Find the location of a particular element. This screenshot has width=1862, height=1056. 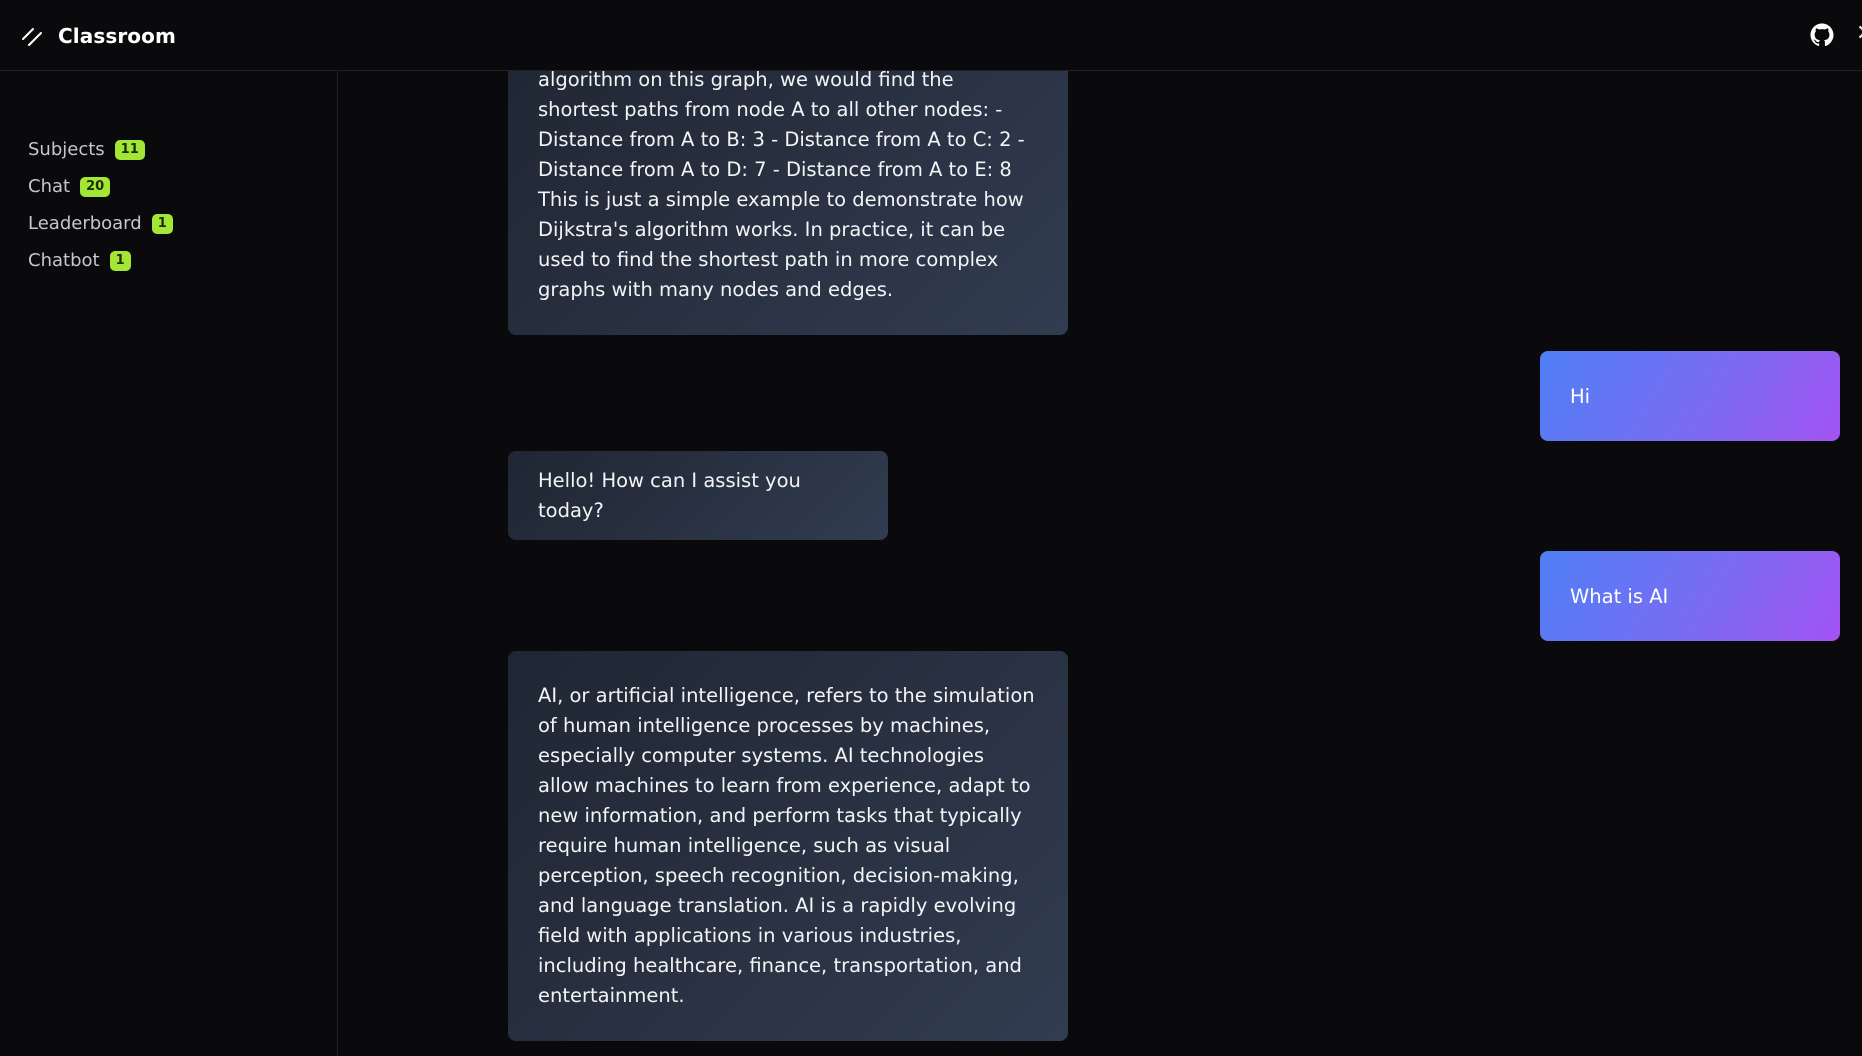

sidebar-item-leaderboard: Leaderboard 1 is located at coordinates (100, 223).